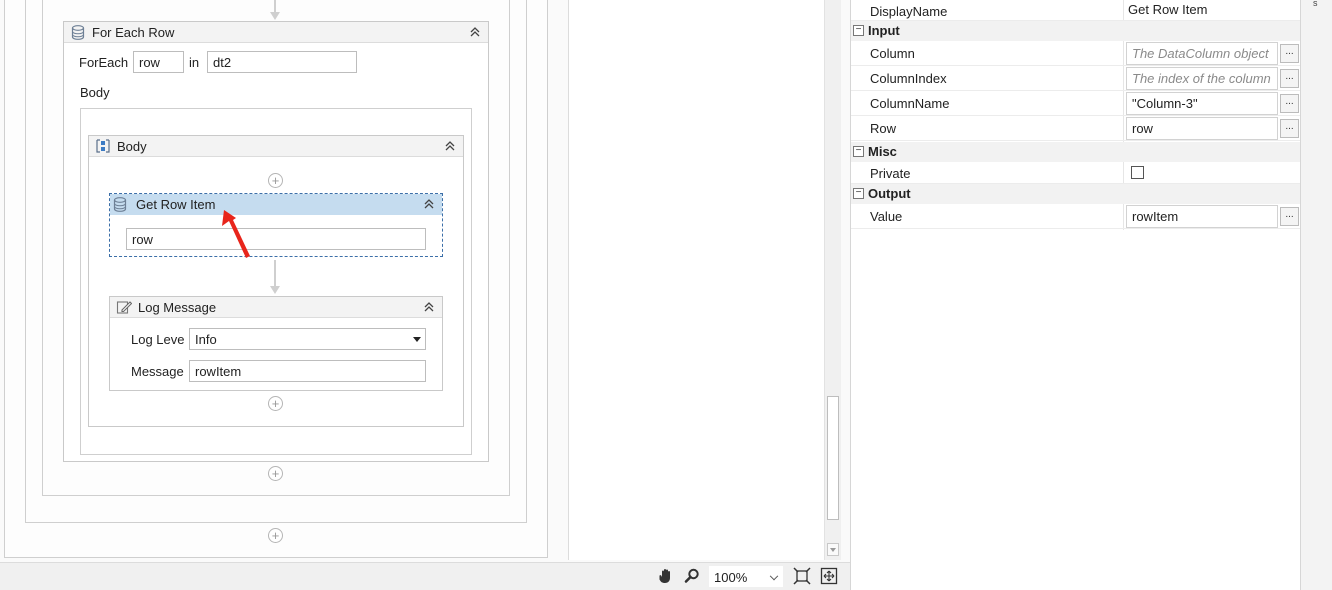 The height and width of the screenshot is (590, 1332). Describe the element at coordinates (889, 193) in the screenshot. I see `category-title: Output` at that location.